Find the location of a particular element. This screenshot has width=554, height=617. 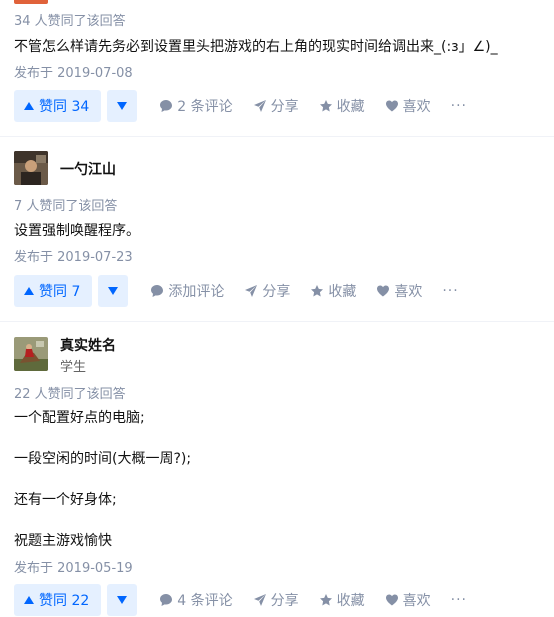

comment-label: 添加评论 is located at coordinates (196, 292).